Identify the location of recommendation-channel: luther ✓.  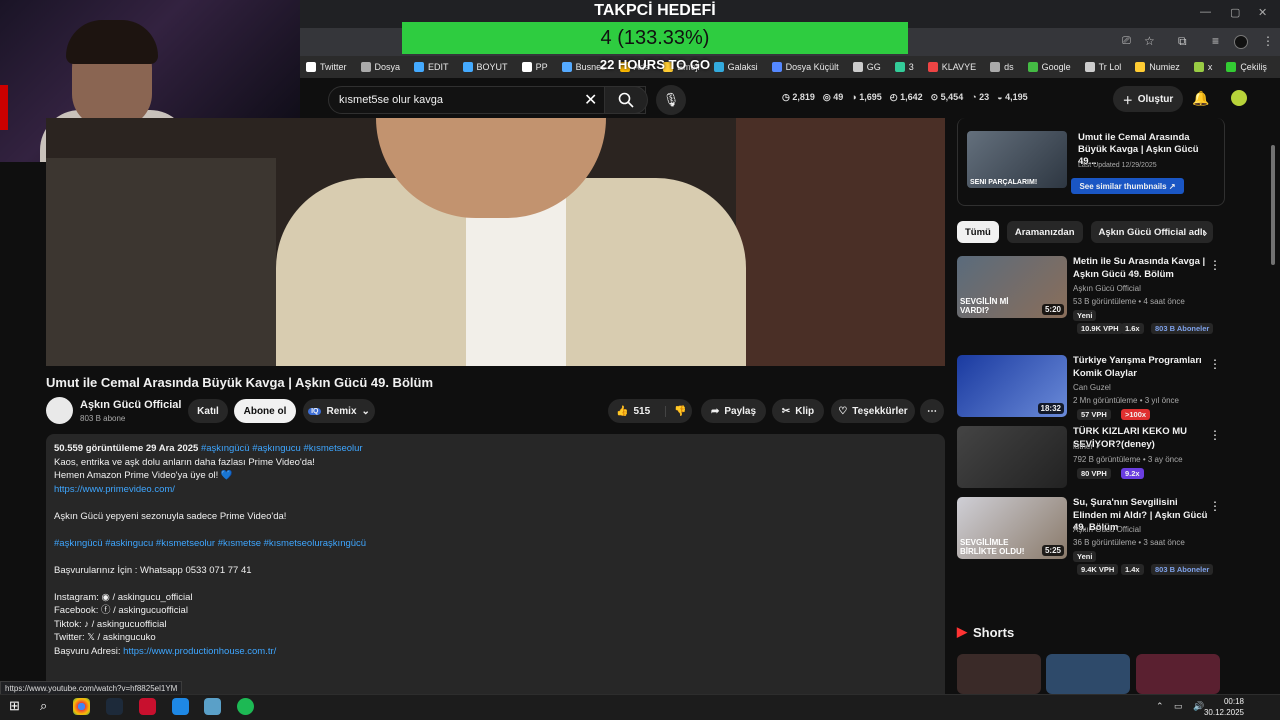
(1087, 446).